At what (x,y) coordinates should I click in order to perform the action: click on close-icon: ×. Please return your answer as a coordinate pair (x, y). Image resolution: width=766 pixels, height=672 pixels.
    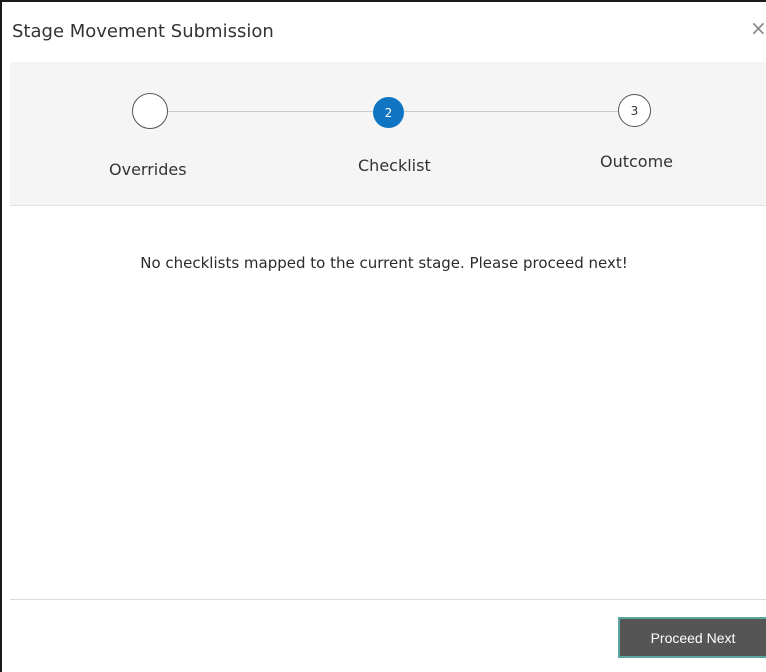
    Looking at the image, I should click on (758, 28).